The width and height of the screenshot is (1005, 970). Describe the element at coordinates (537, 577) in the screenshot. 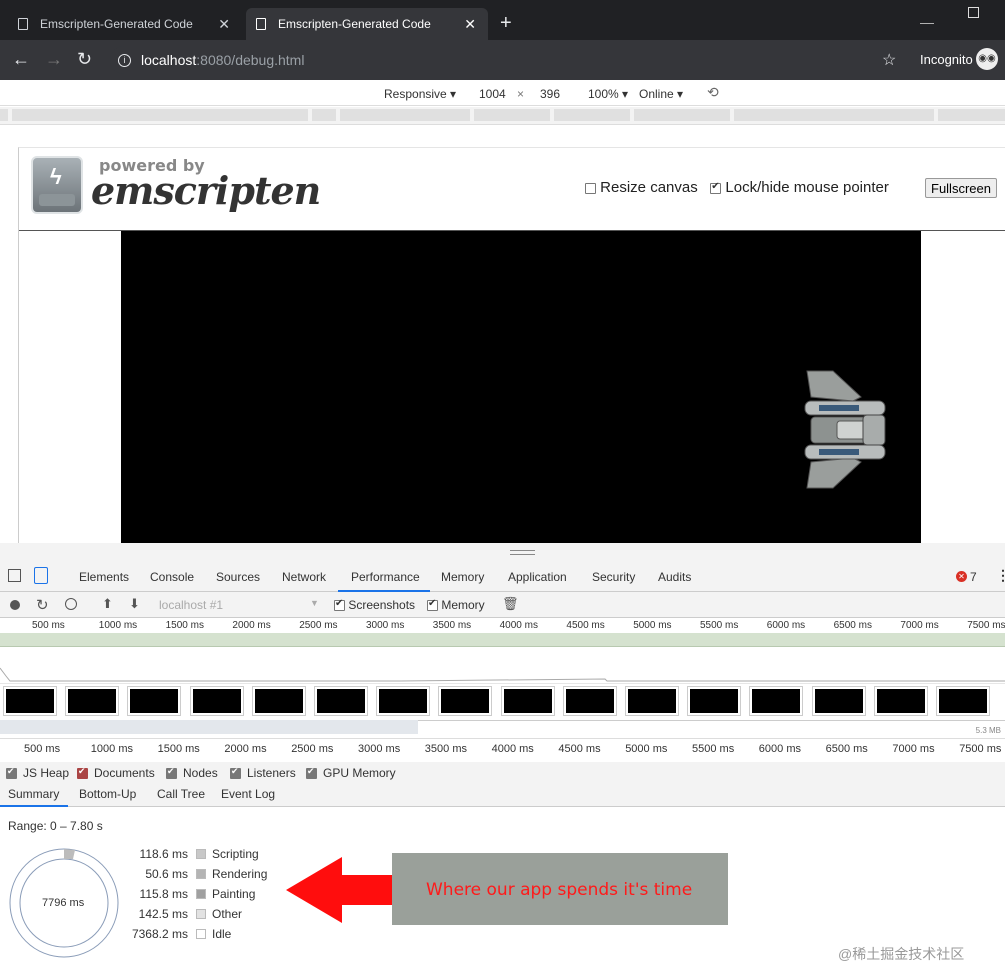

I see `tab-application: Application` at that location.